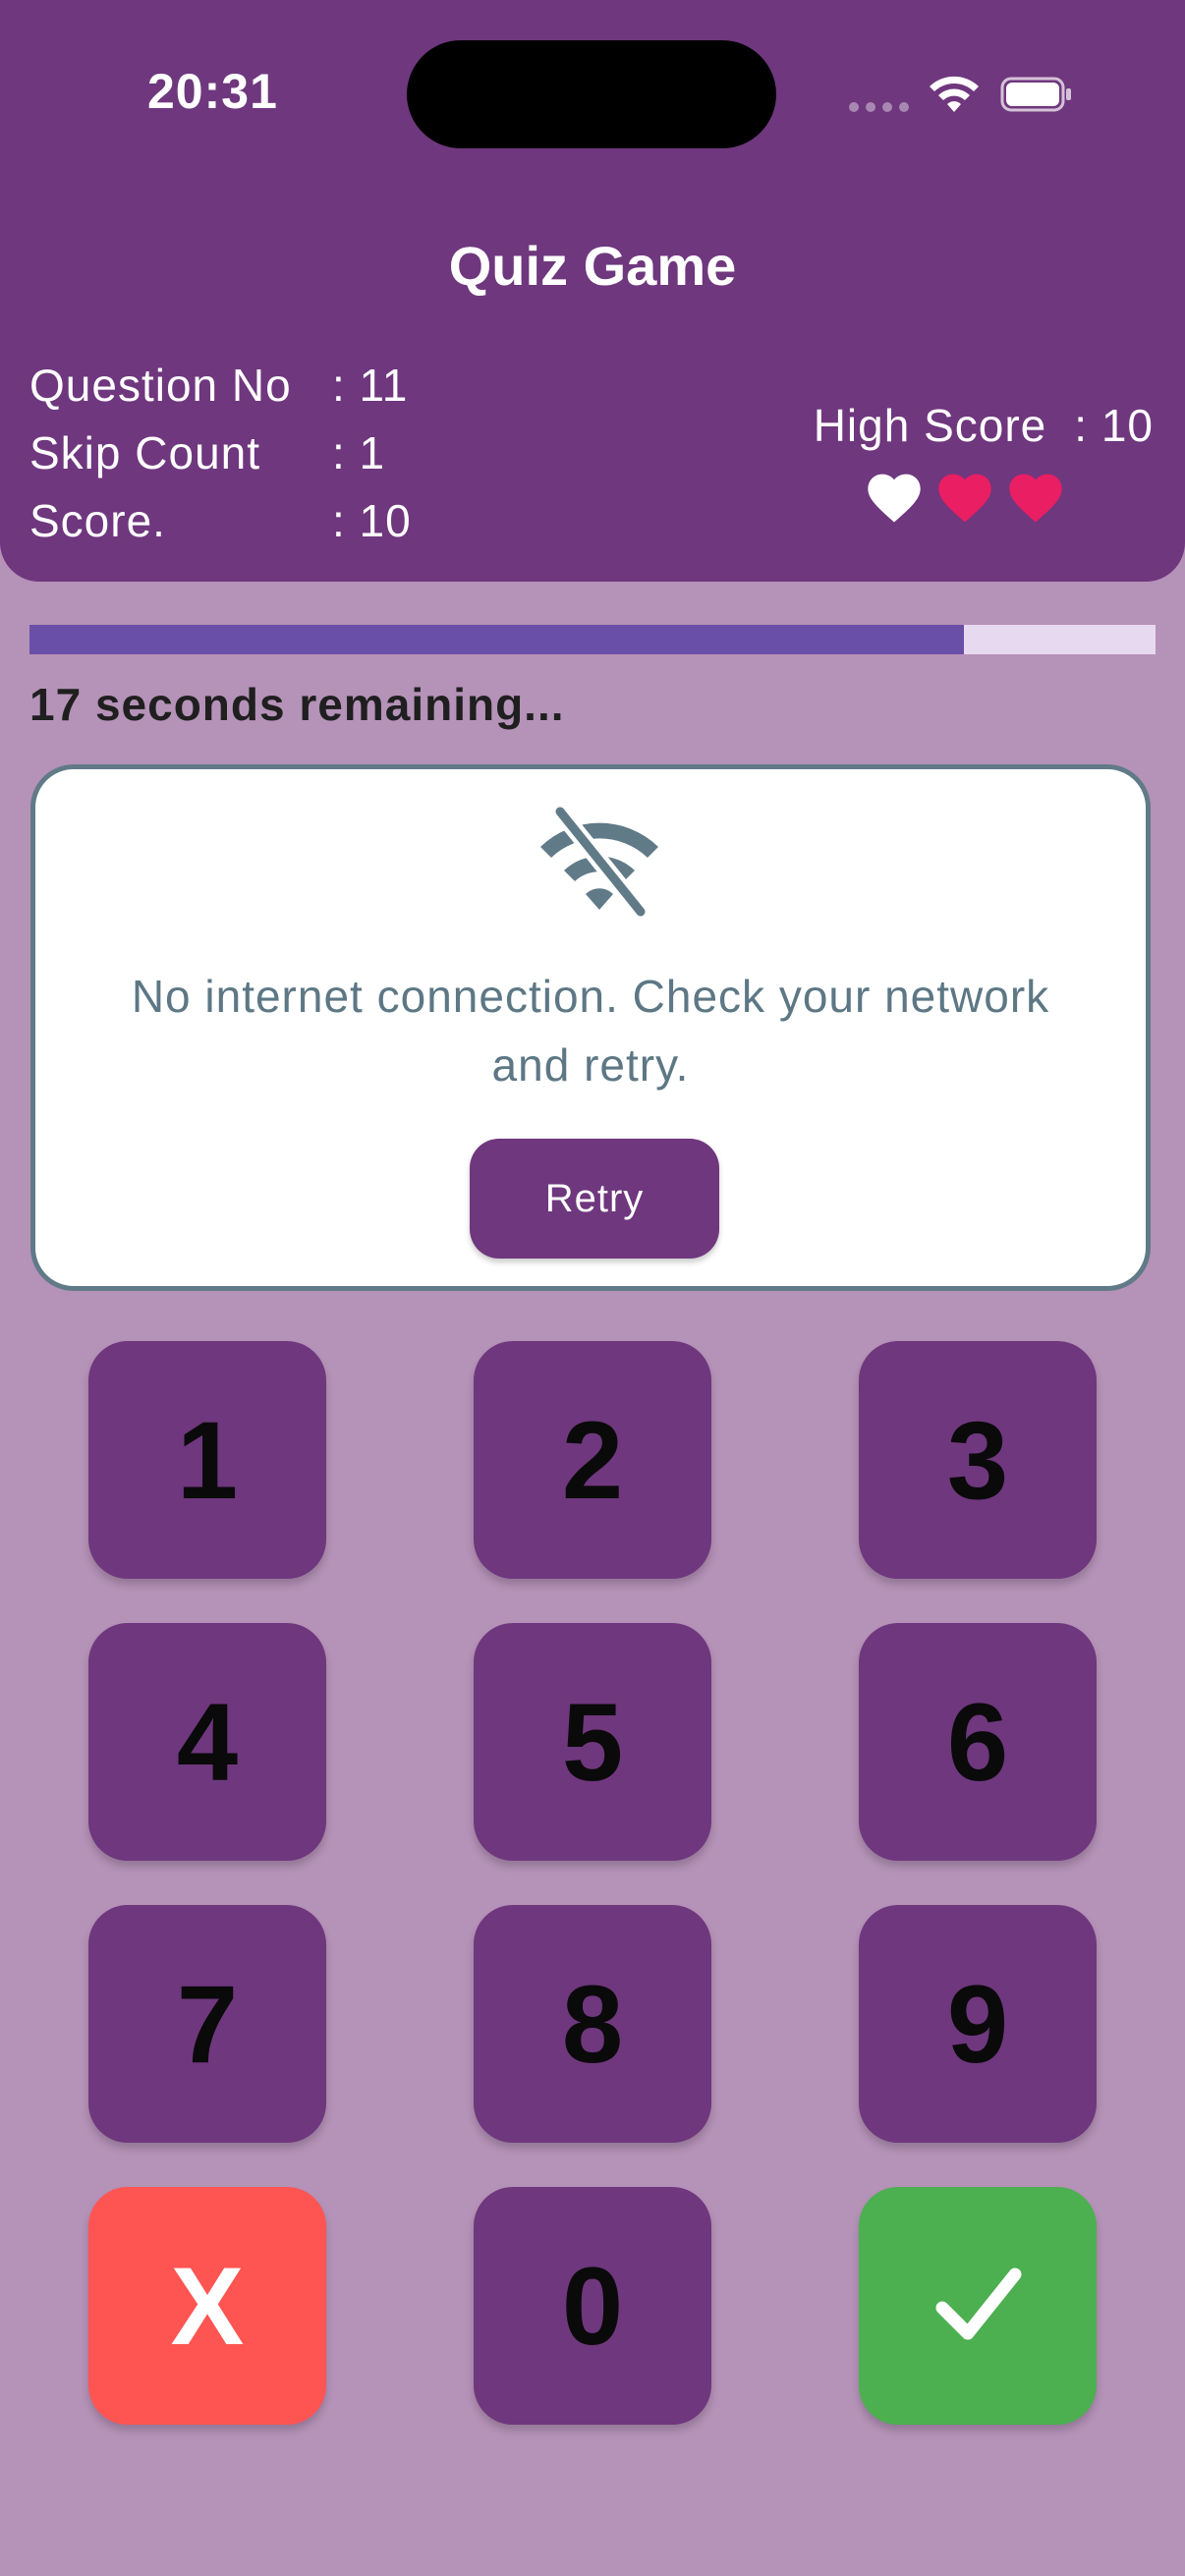 The image size is (1185, 2576). What do you see at coordinates (879, 107) in the screenshot?
I see `cellular-signal-icon` at bounding box center [879, 107].